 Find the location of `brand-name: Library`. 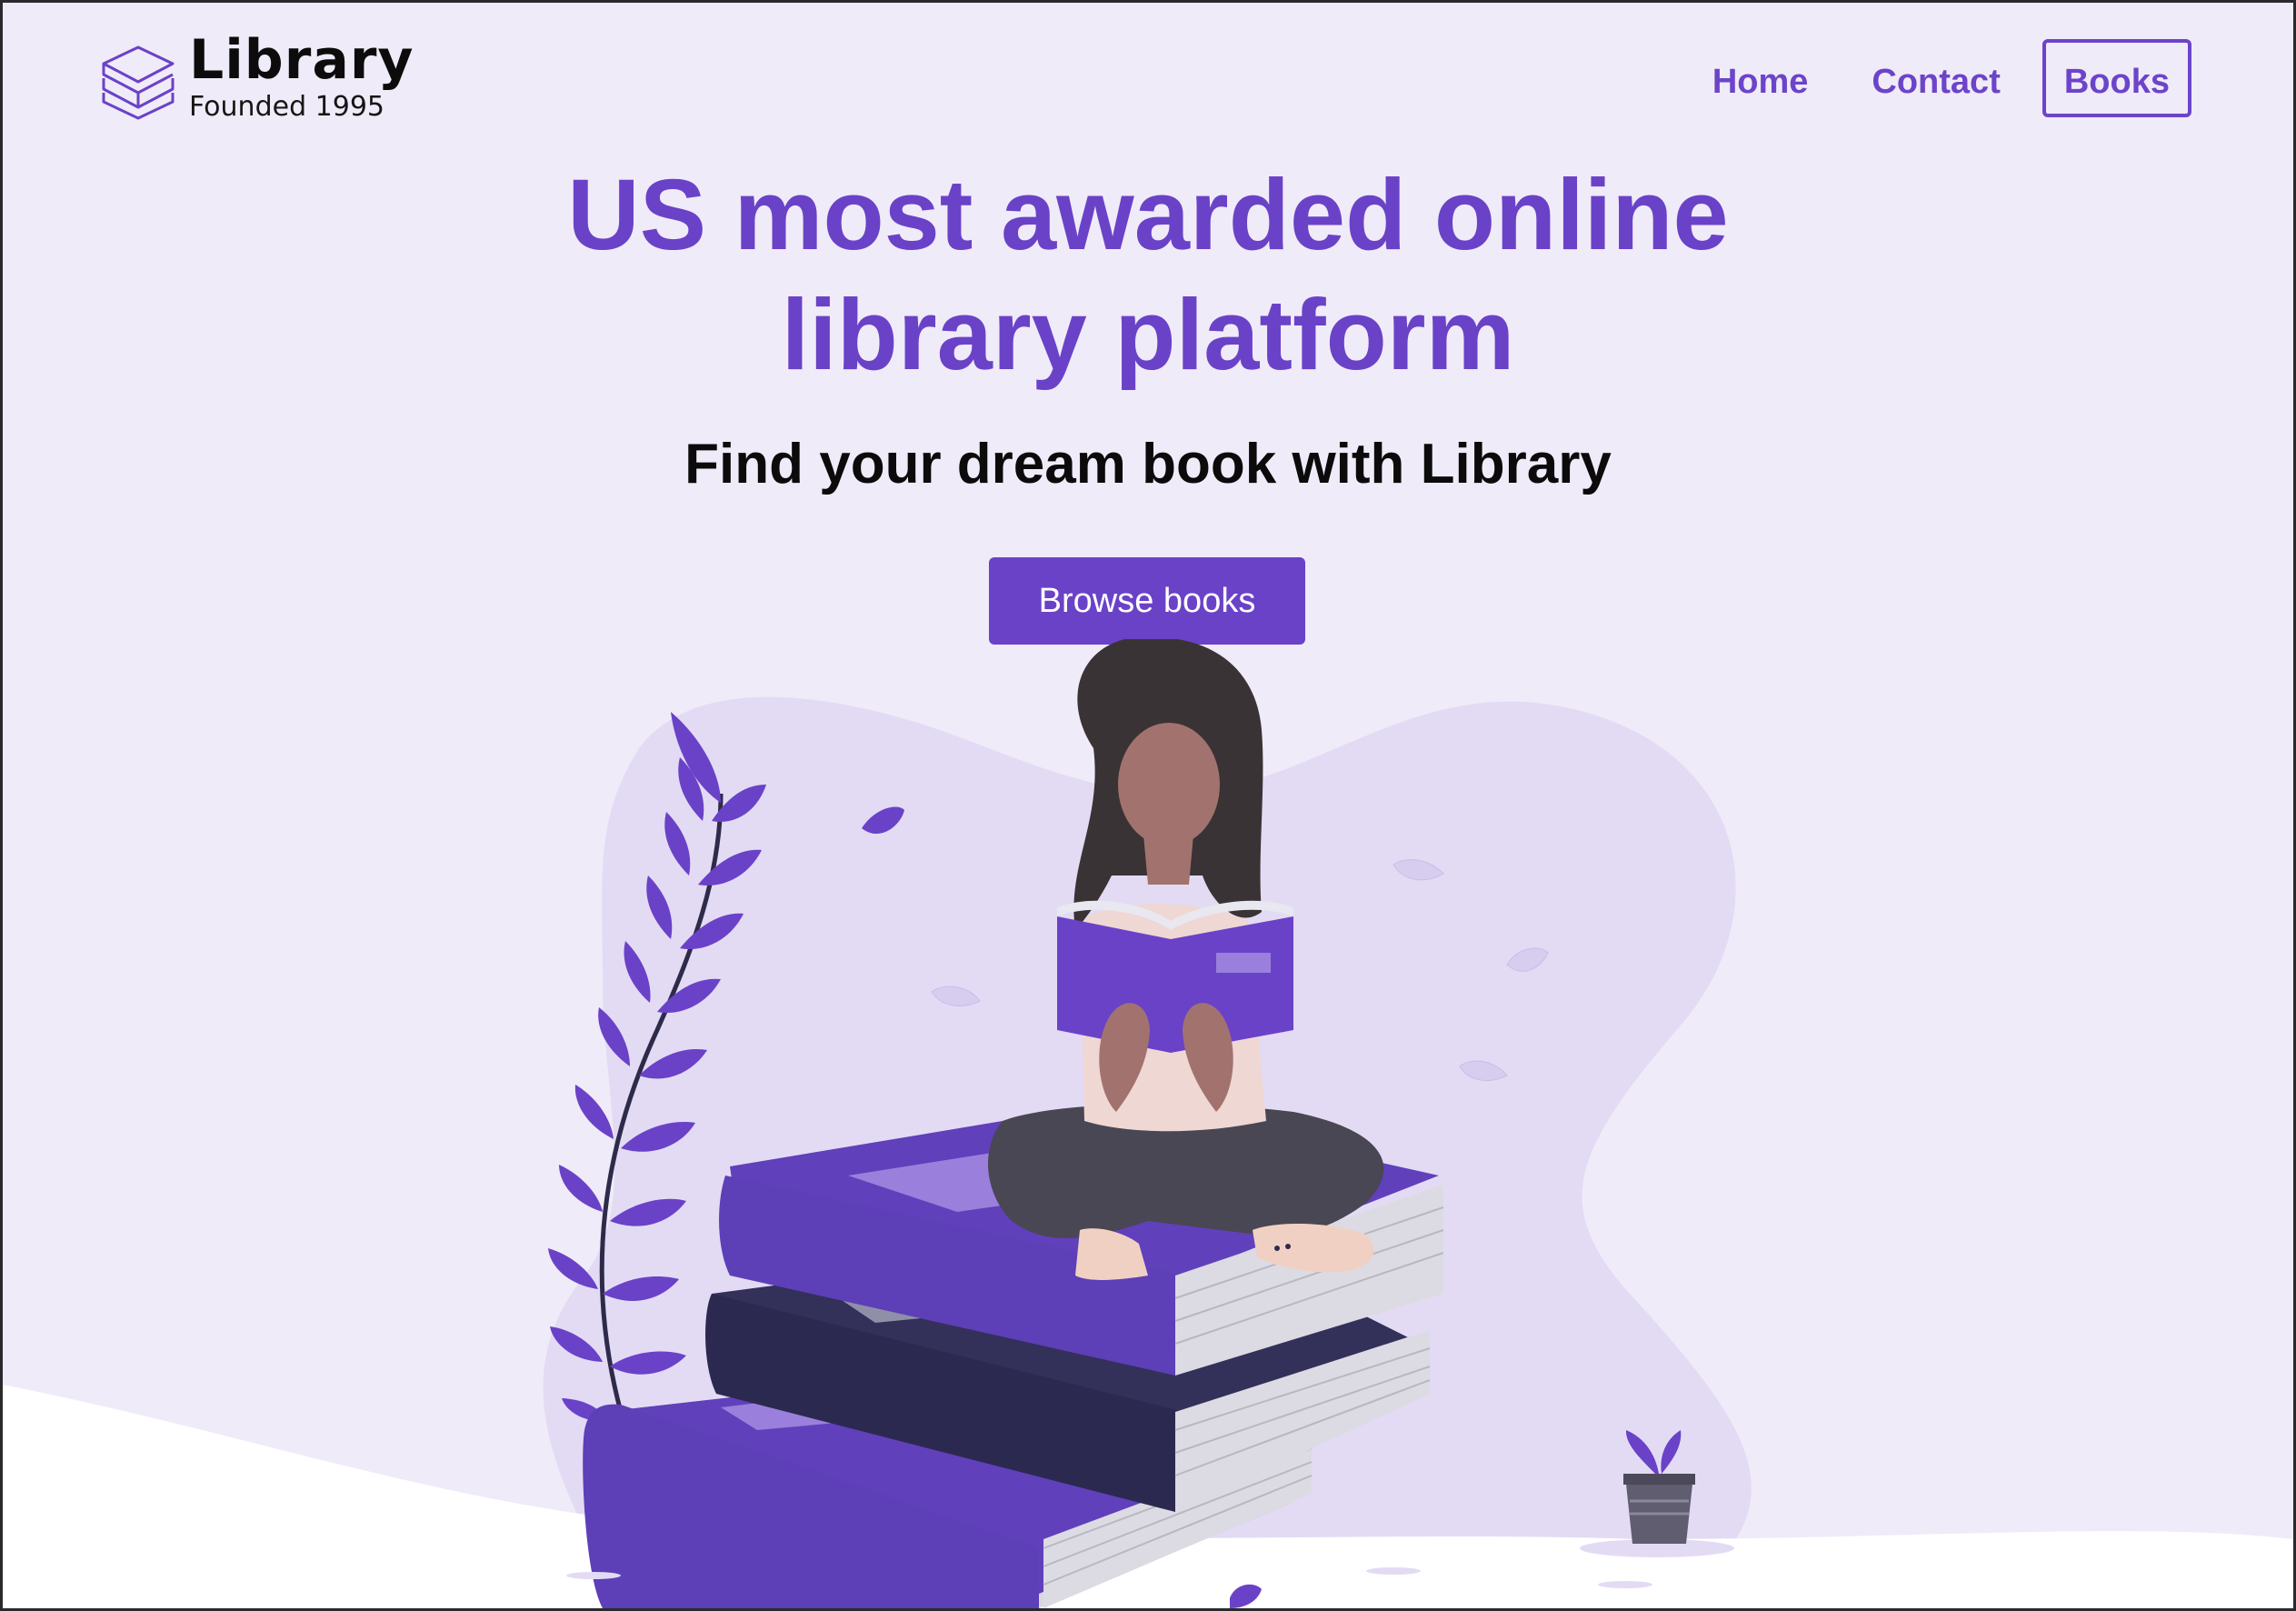

brand-name: Library is located at coordinates (301, 60).